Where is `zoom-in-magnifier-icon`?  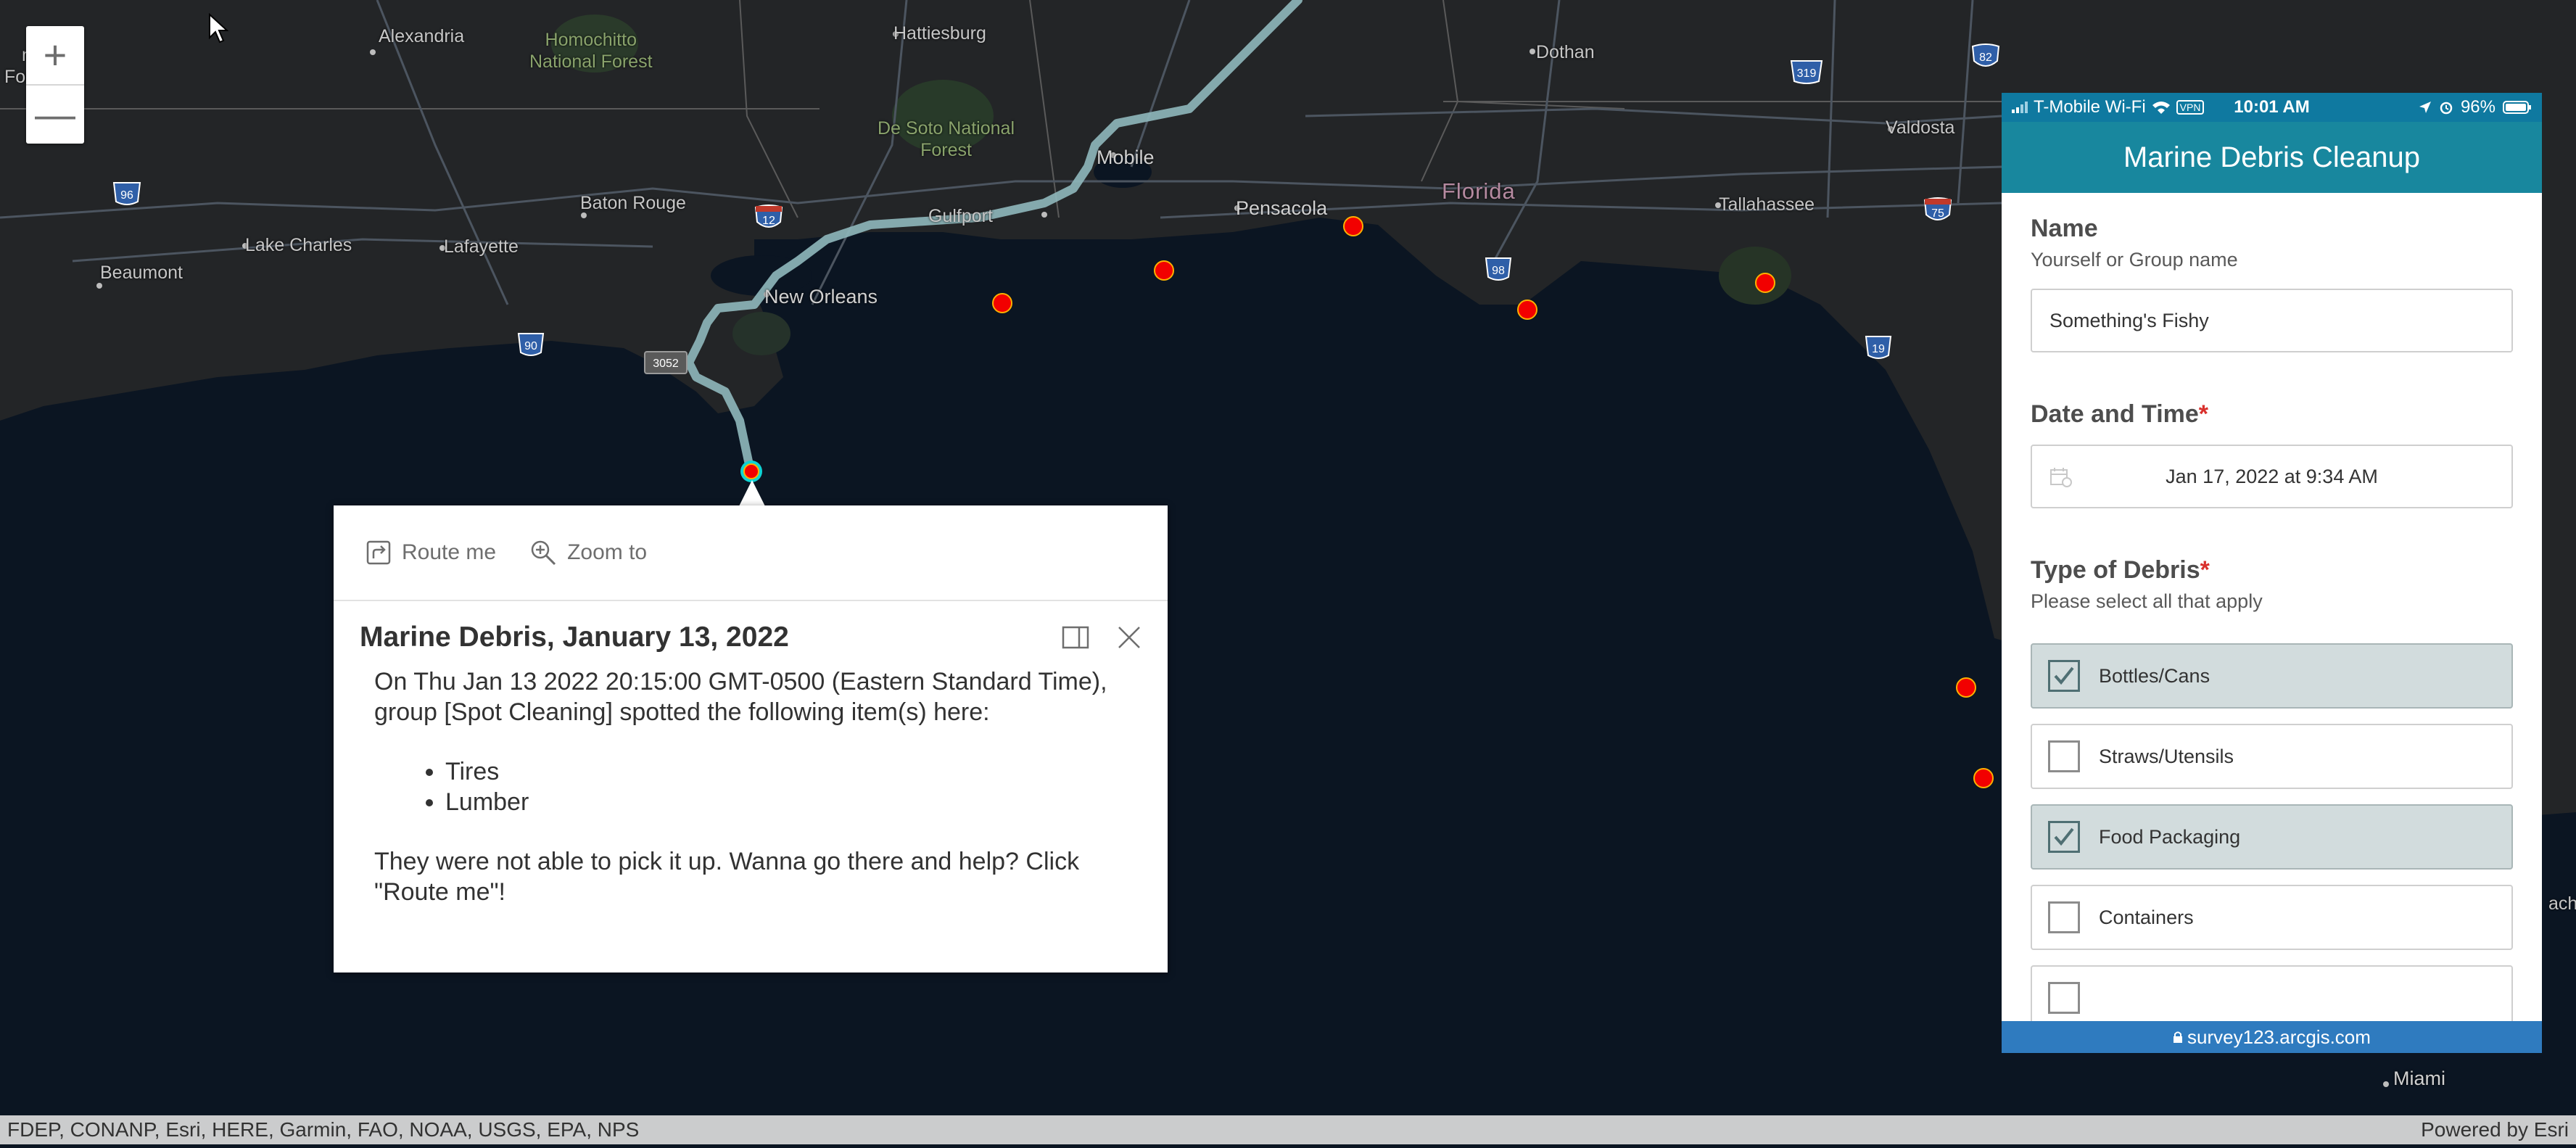
zoom-in-magnifier-icon is located at coordinates (543, 553).